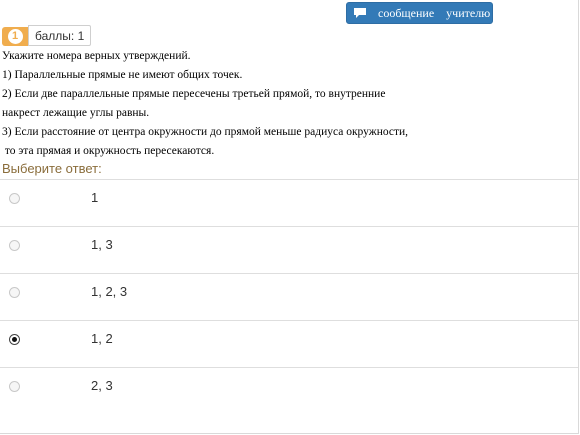 The height and width of the screenshot is (435, 580). What do you see at coordinates (95, 197) in the screenshot?
I see `answer-label: 1` at bounding box center [95, 197].